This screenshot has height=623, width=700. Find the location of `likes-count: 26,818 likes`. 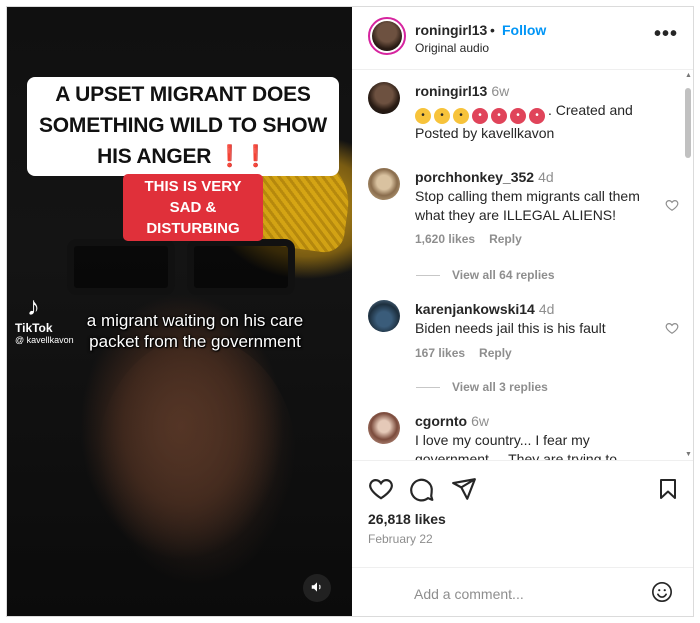

likes-count: 26,818 likes is located at coordinates (407, 519).